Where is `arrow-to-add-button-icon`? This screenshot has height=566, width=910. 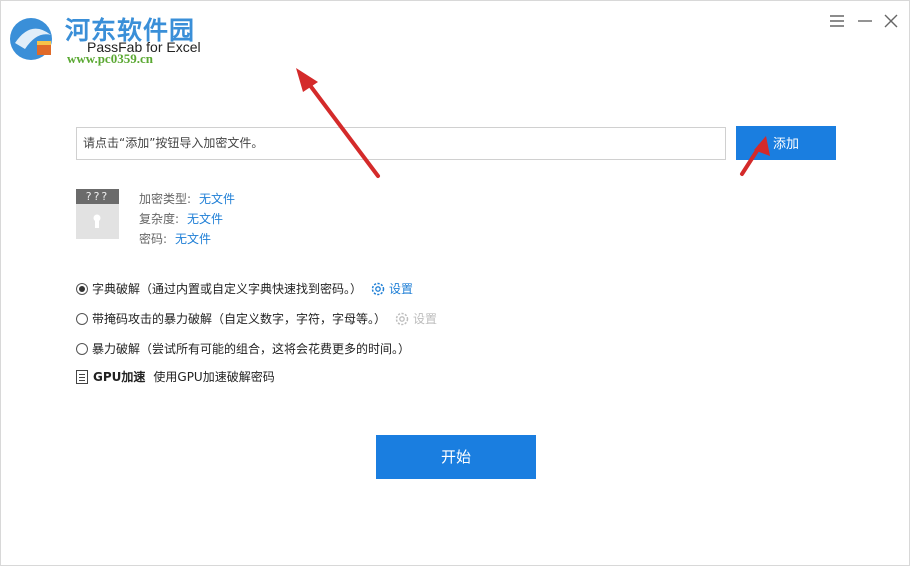 arrow-to-add-button-icon is located at coordinates (755, 156).